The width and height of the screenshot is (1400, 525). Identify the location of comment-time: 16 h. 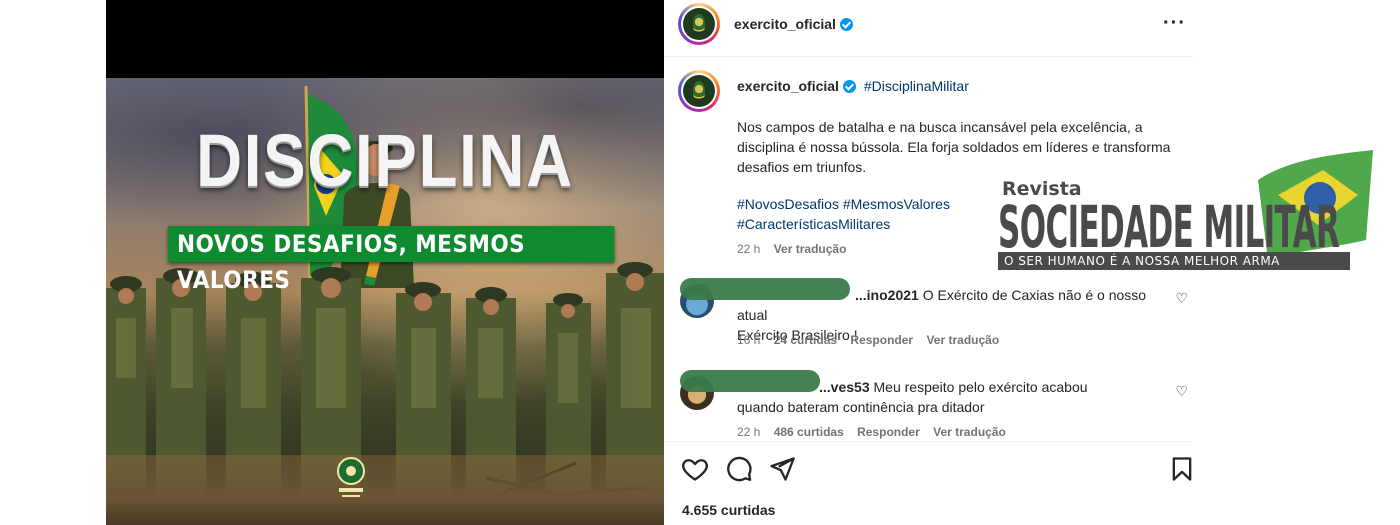
(749, 340).